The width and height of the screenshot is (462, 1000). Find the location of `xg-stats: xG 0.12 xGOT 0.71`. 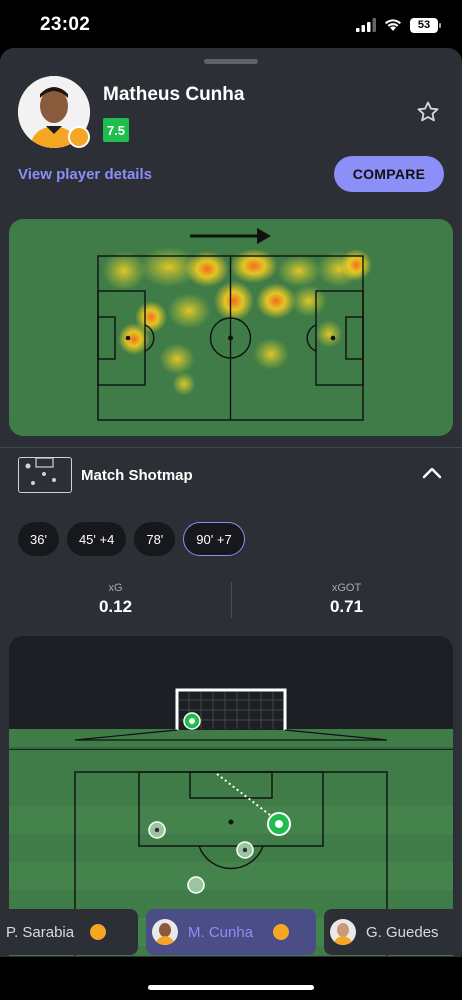

xg-stats: xG 0.12 xGOT 0.71 is located at coordinates (231, 602).